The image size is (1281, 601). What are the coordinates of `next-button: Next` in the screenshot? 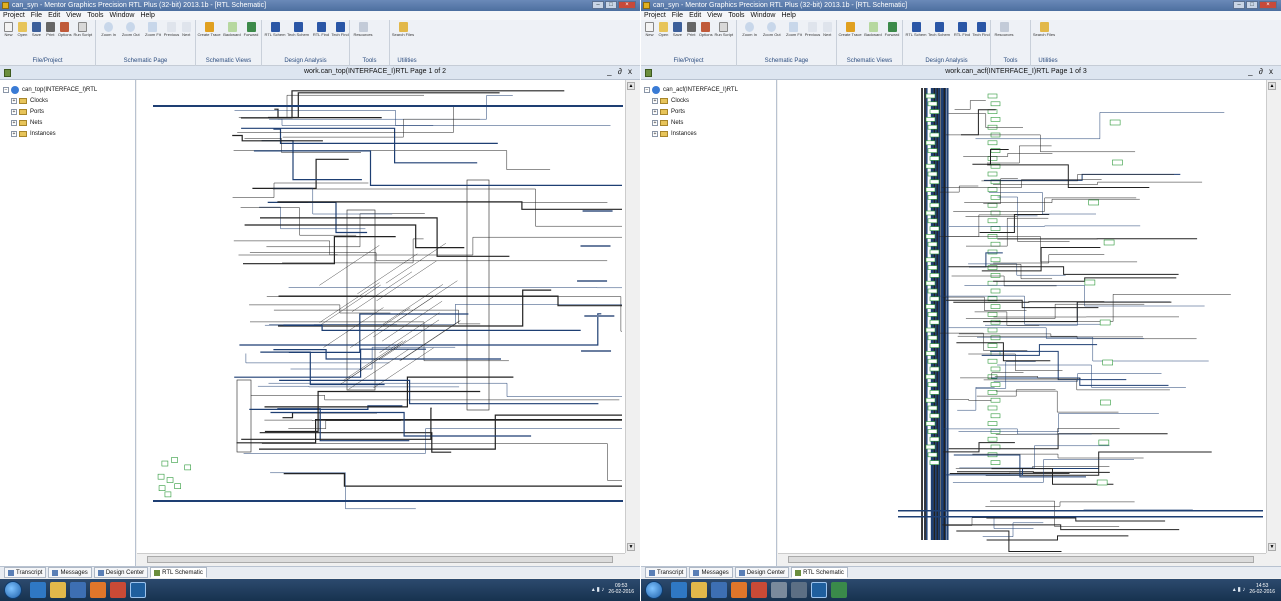 It's located at (186, 29).